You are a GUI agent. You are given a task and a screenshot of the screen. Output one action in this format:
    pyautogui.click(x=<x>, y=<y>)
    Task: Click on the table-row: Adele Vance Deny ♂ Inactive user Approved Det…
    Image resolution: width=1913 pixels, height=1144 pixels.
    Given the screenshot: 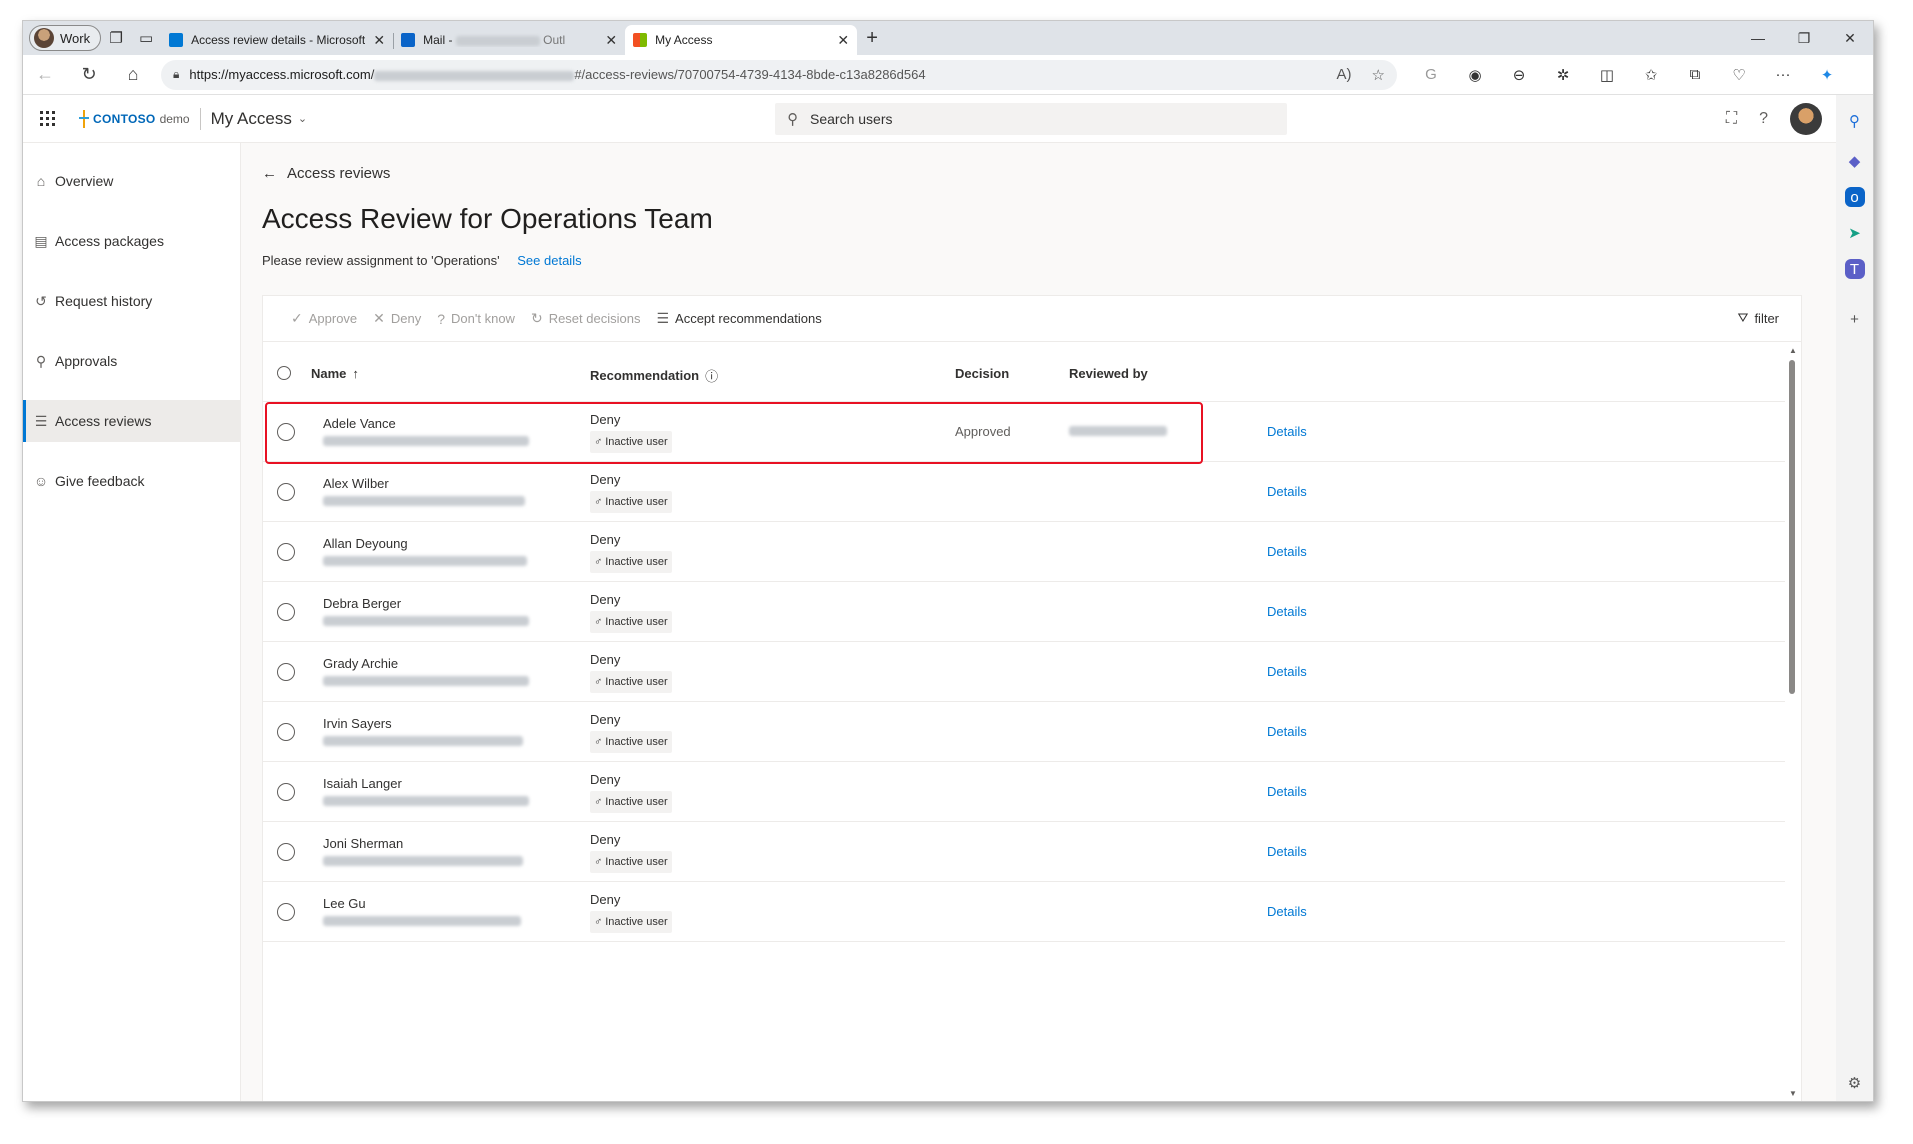 What is the action you would take?
    pyautogui.click(x=1024, y=432)
    